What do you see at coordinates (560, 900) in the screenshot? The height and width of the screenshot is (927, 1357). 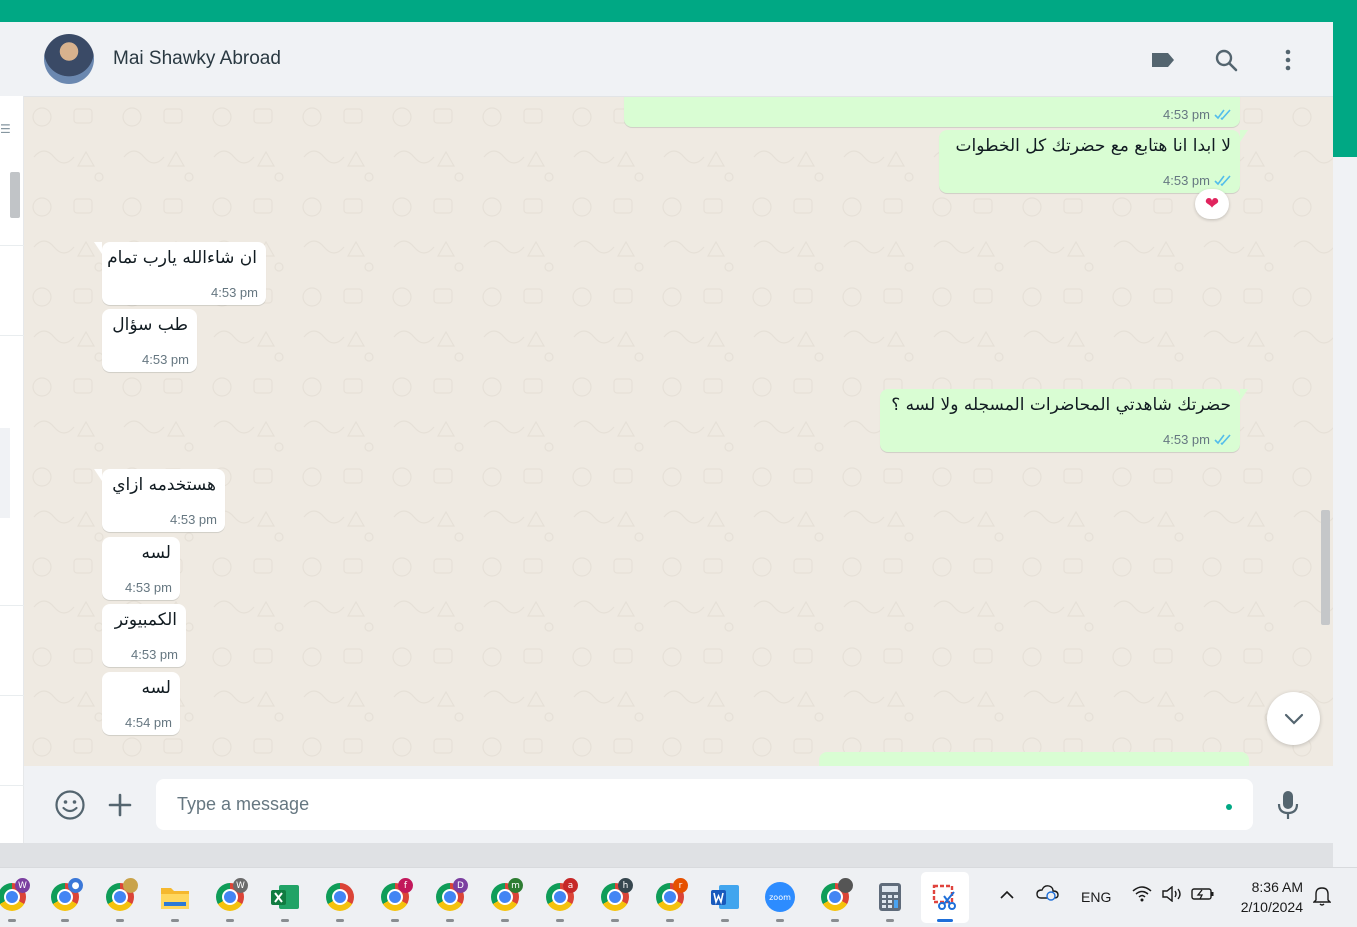 I see `taskbar-chrome-profile-a: a` at bounding box center [560, 900].